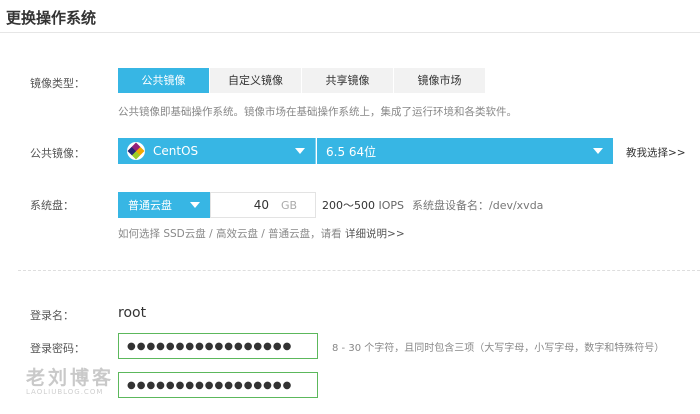 The image size is (700, 414). What do you see at coordinates (218, 385) in the screenshot?
I see `confirm-password-input` at bounding box center [218, 385].